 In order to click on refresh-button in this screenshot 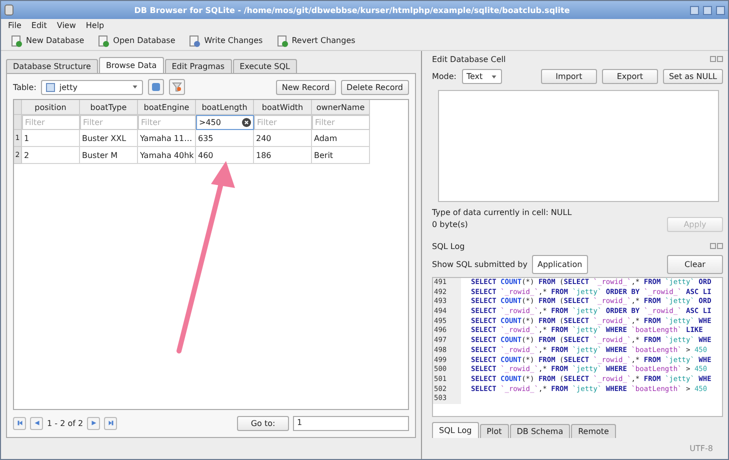, I will do `click(156, 87)`.